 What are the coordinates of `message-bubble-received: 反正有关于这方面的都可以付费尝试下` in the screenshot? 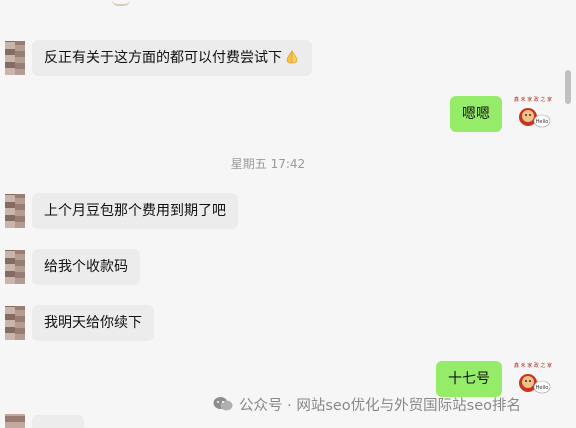 It's located at (172, 58).